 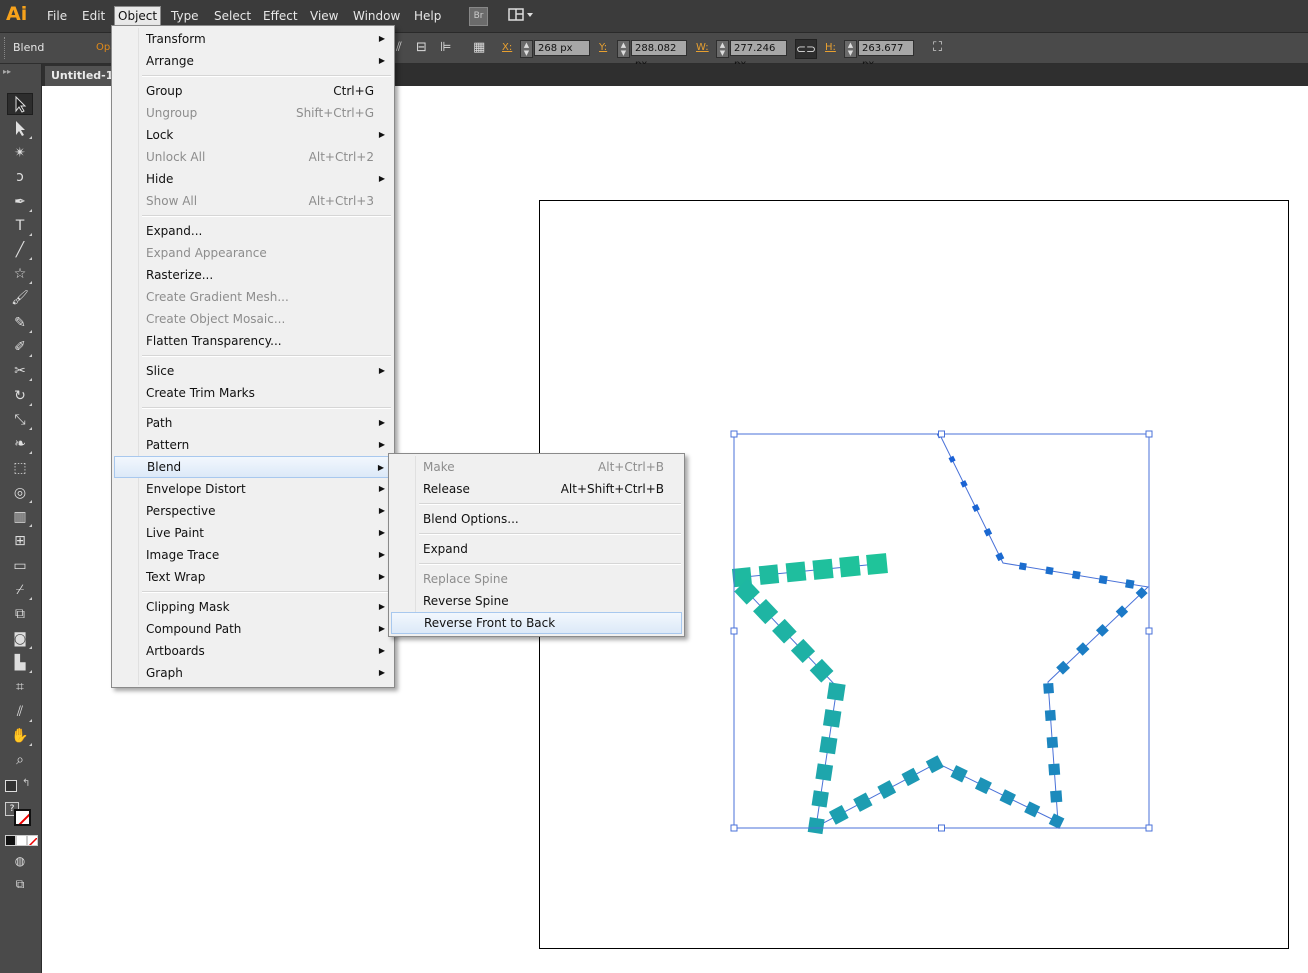 I want to click on transform-icon: ⛶, so click(x=937, y=47).